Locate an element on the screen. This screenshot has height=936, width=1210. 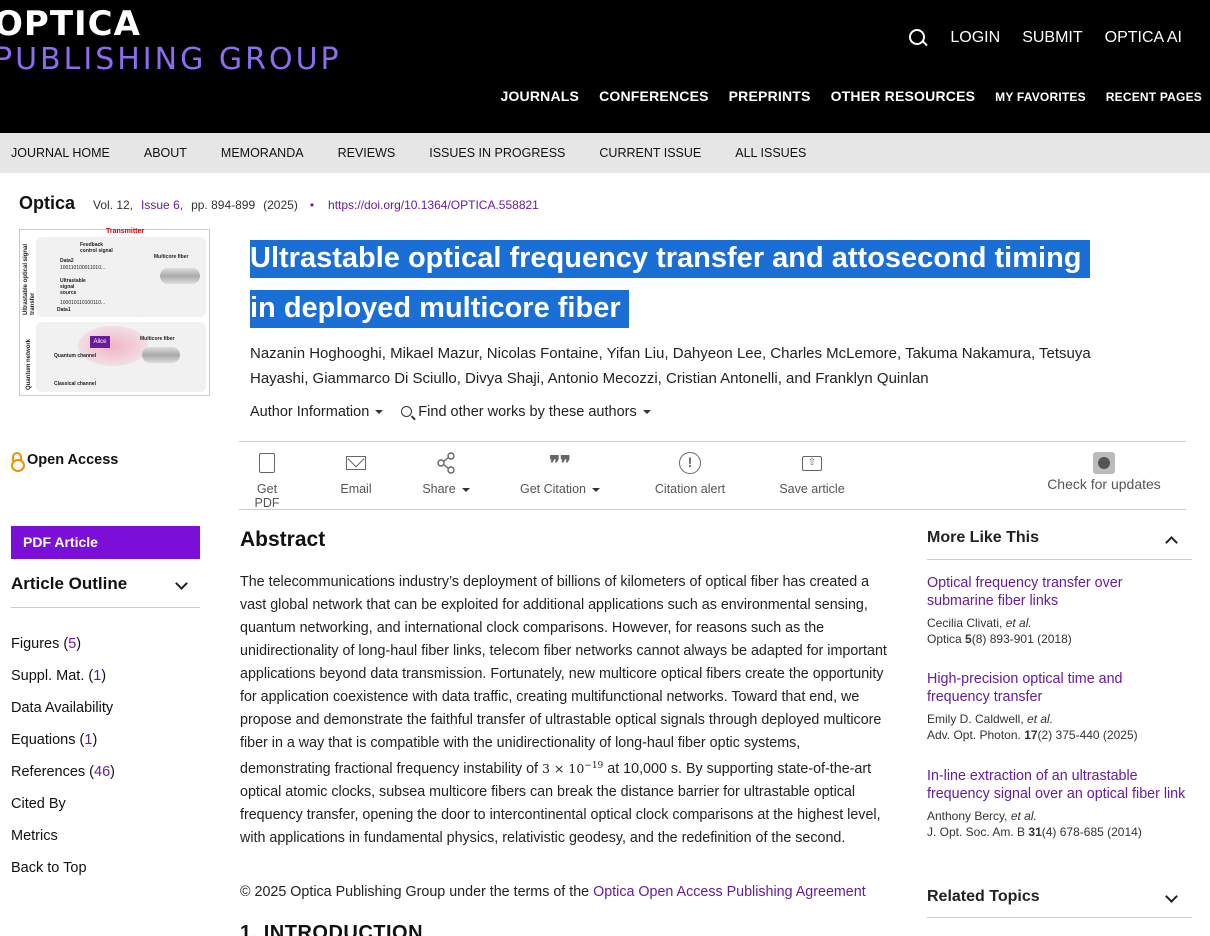
jnav-all-issues: ALL ISSUES is located at coordinates (770, 153).